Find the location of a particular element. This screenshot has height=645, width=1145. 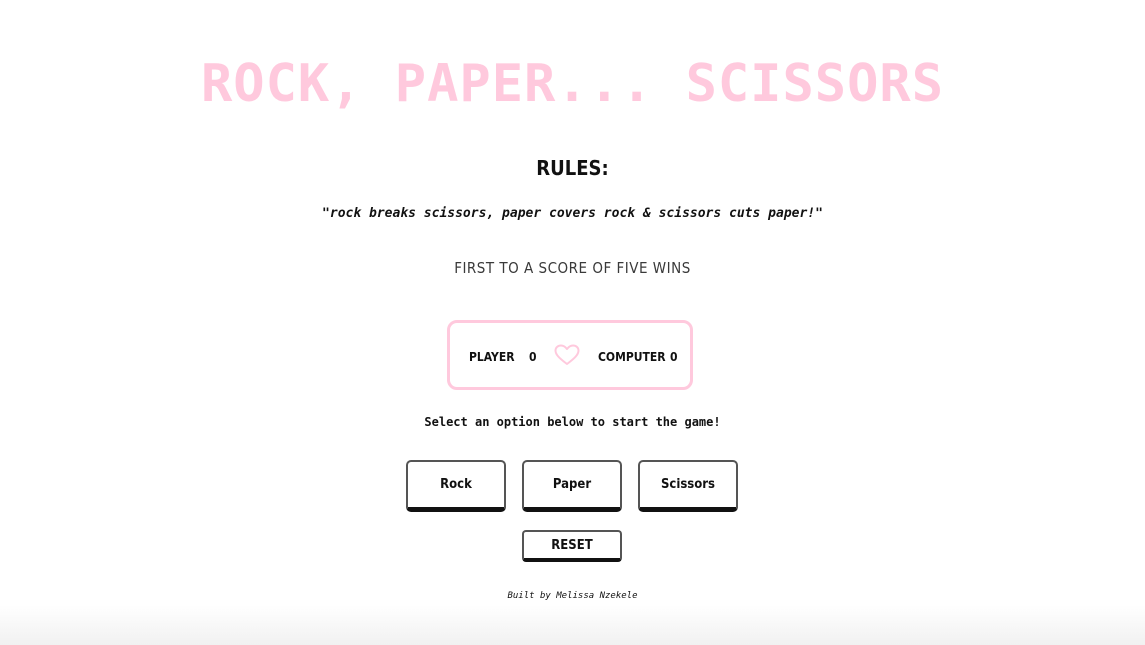

player-label: PLAYER is located at coordinates (492, 357).